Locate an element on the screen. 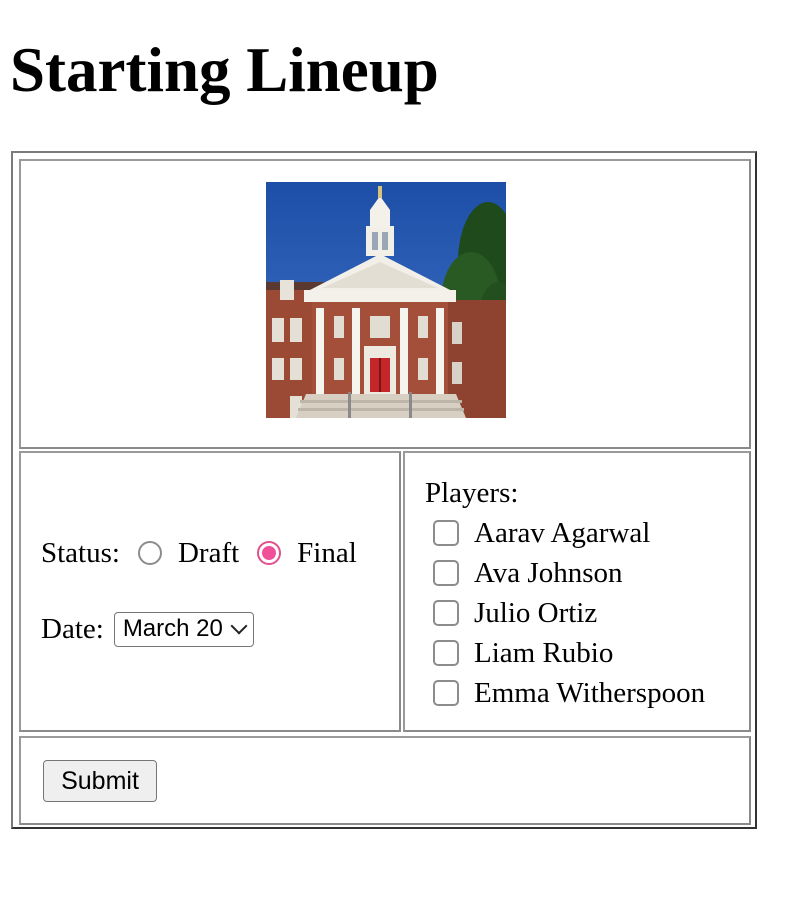 The image size is (800, 903). player-item: Julio Ortiz is located at coordinates (569, 613).